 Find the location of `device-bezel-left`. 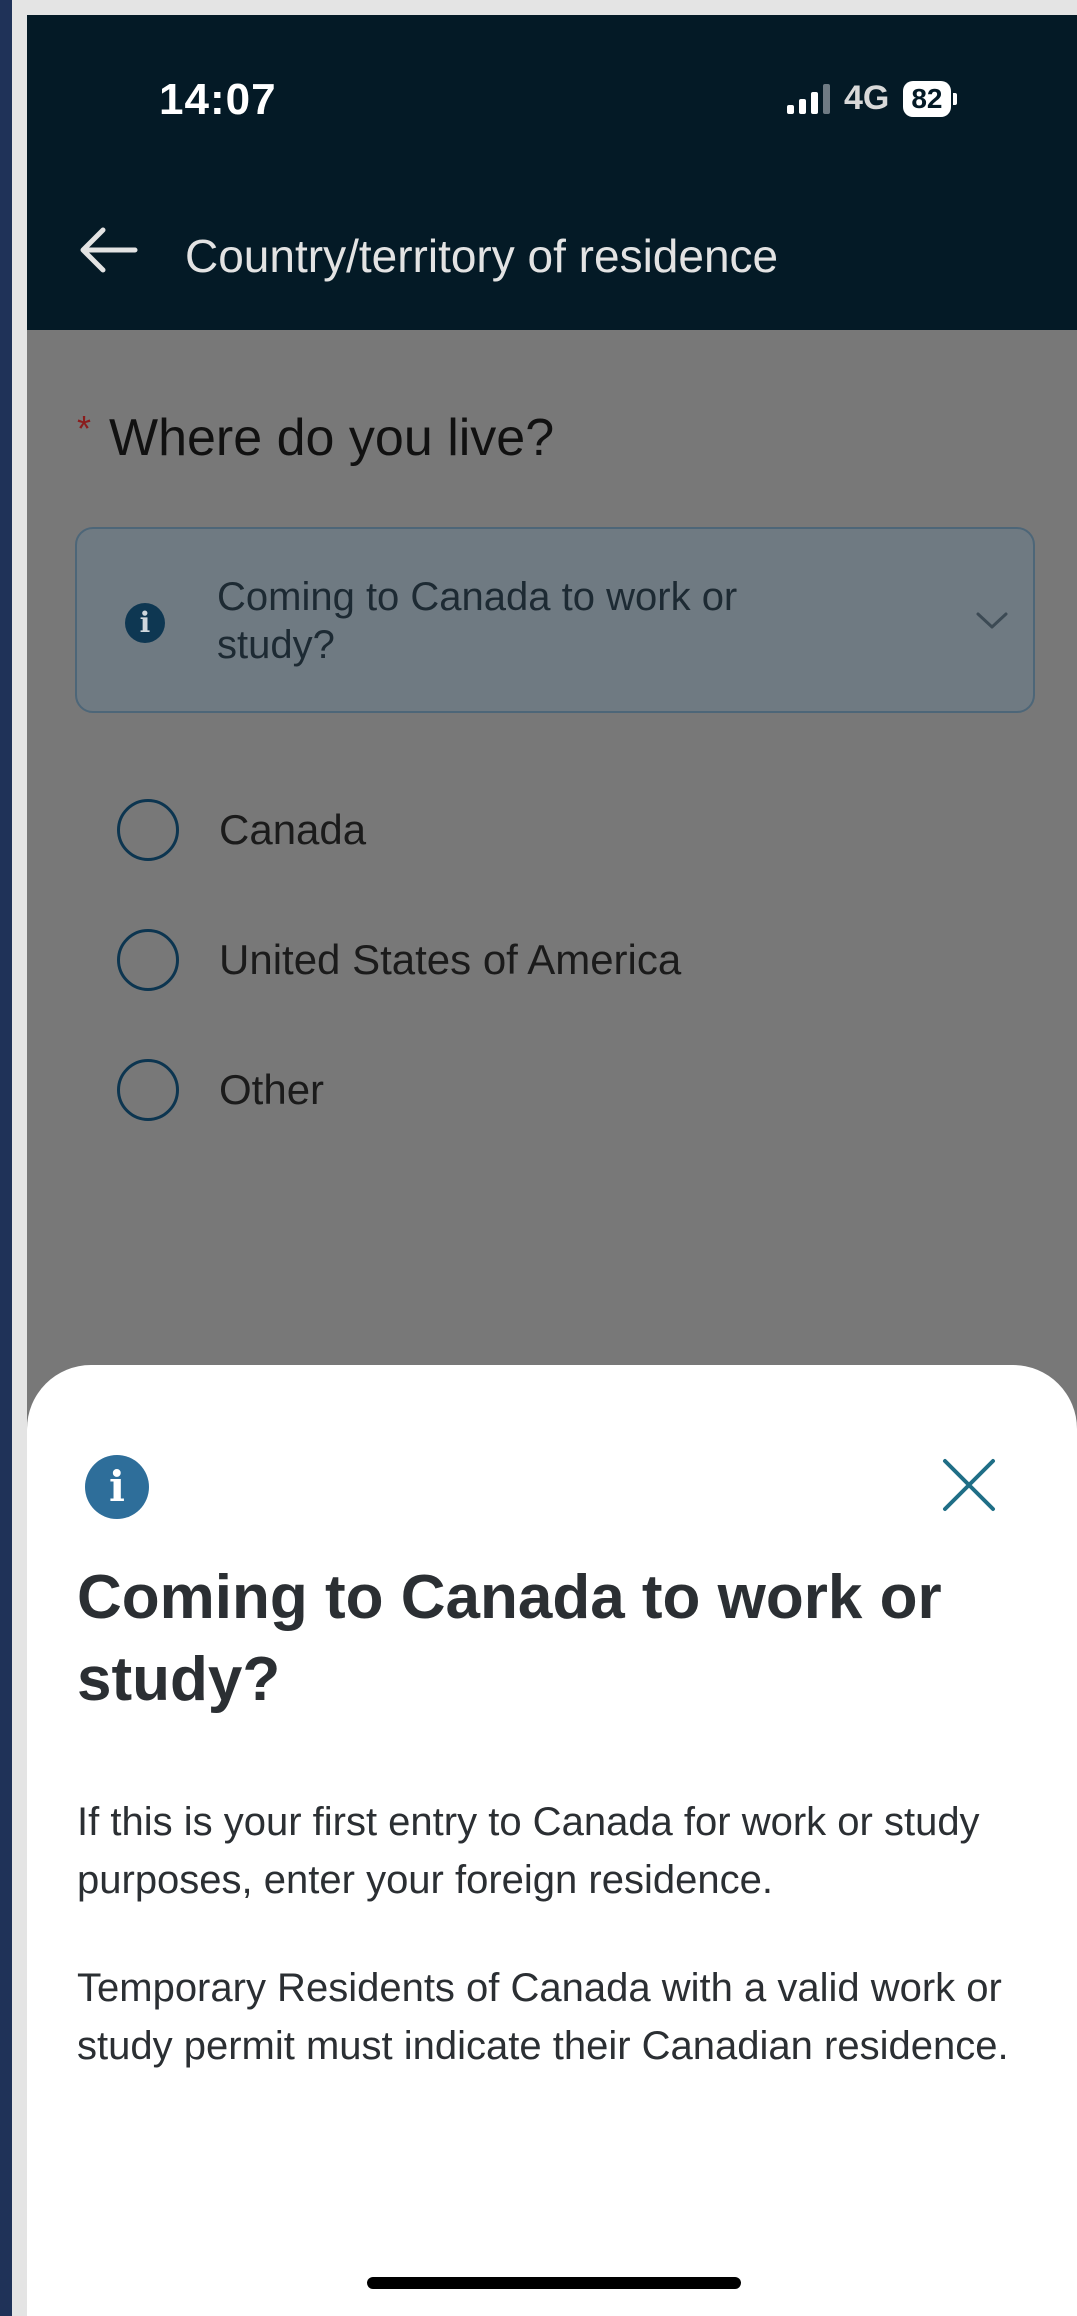

device-bezel-left is located at coordinates (19, 1158).